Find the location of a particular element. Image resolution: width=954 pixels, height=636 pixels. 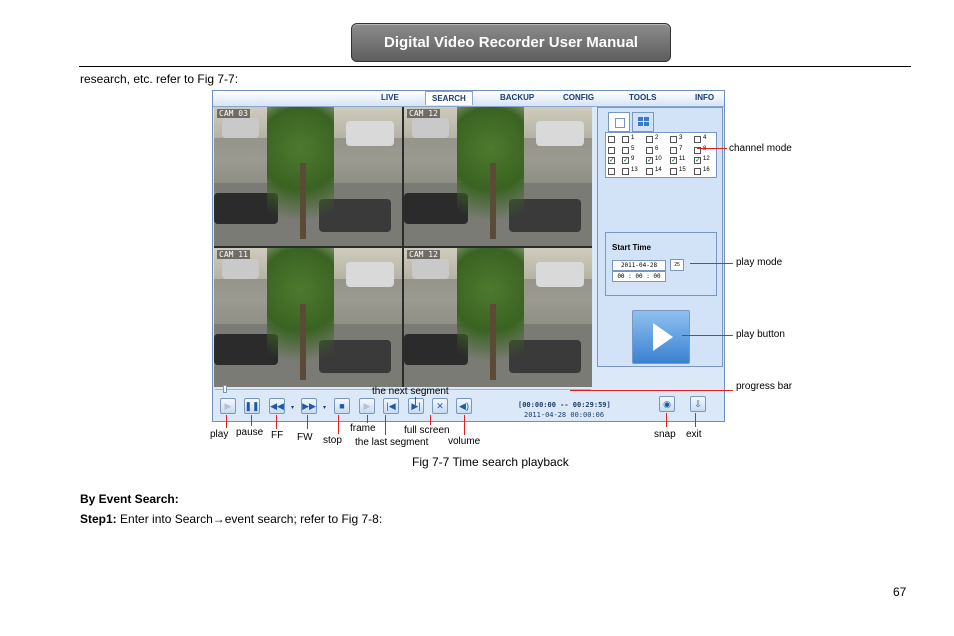

intro-text: research, etc. refer to Fig 7-7: is located at coordinates (159, 79).